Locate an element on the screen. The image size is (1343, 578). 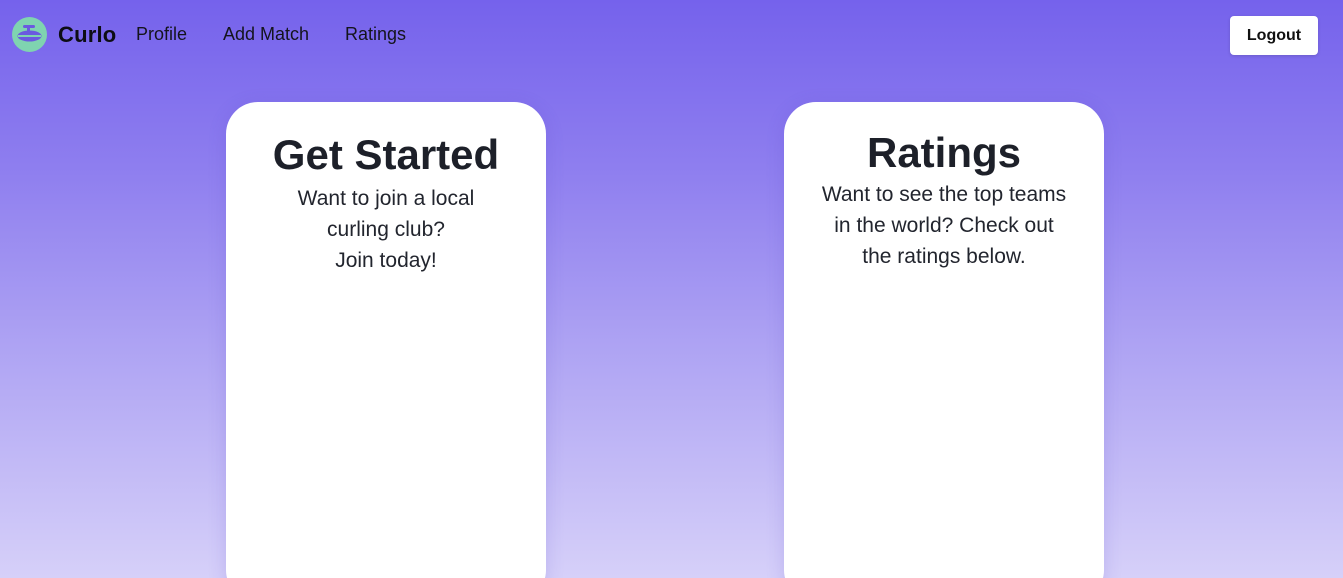
get-started-line: curling club? is located at coordinates (386, 230).